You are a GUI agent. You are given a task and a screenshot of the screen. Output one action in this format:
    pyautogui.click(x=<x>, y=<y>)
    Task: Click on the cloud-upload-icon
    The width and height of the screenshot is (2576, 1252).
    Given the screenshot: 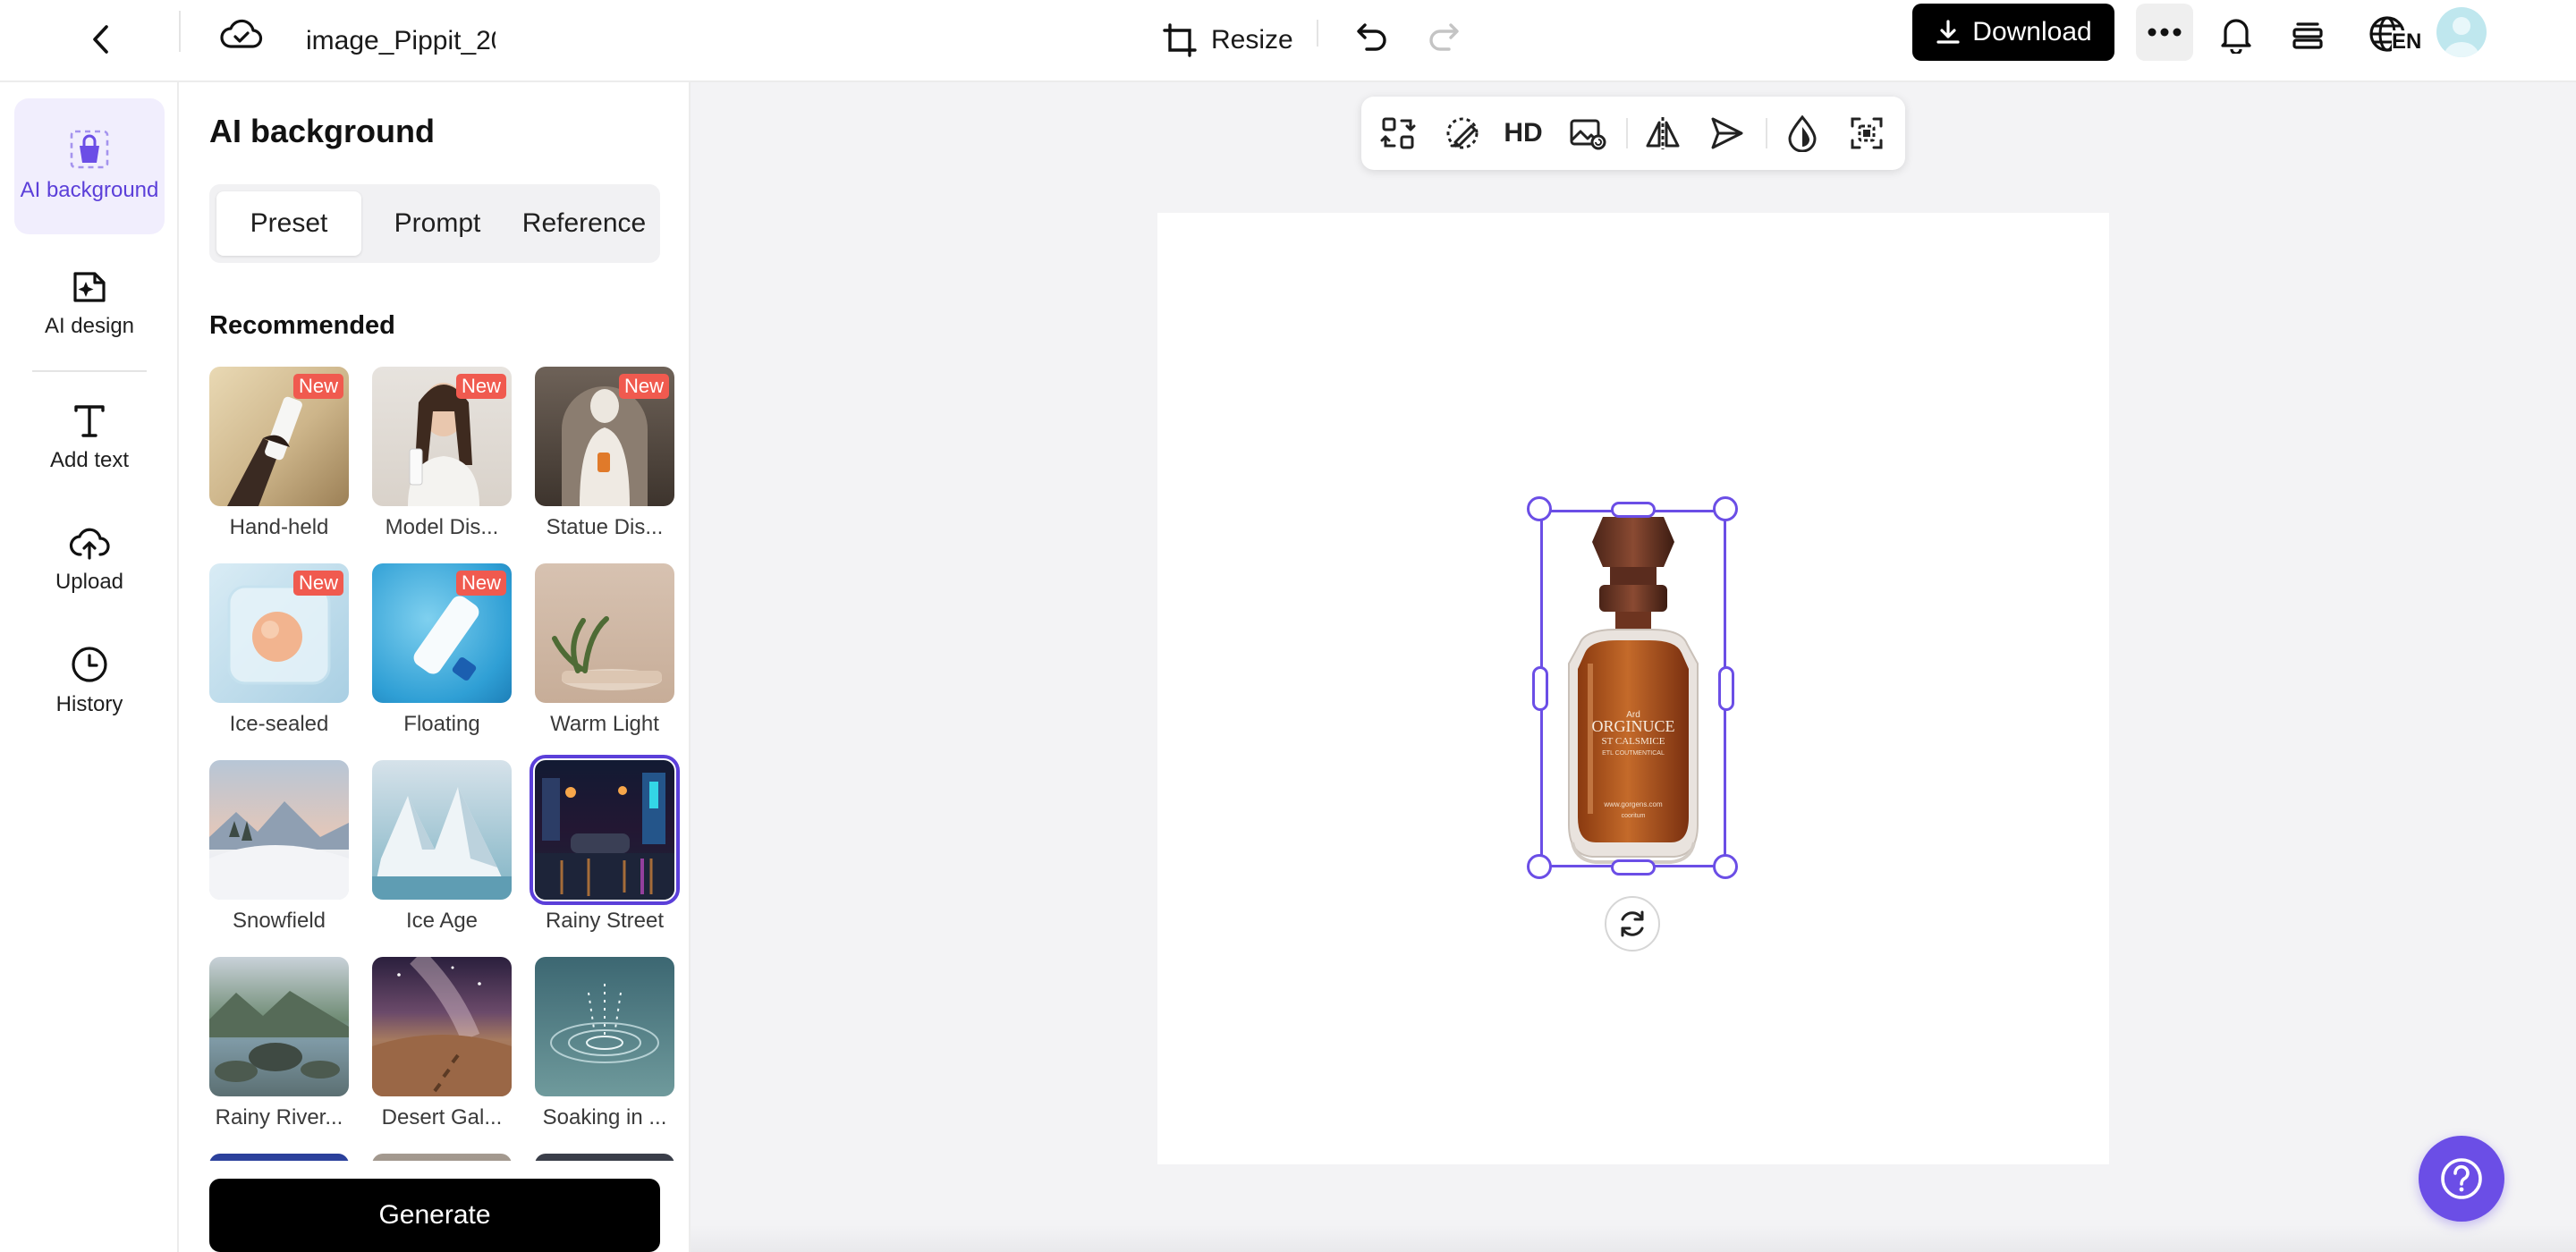 What is the action you would take?
    pyautogui.click(x=89, y=543)
    